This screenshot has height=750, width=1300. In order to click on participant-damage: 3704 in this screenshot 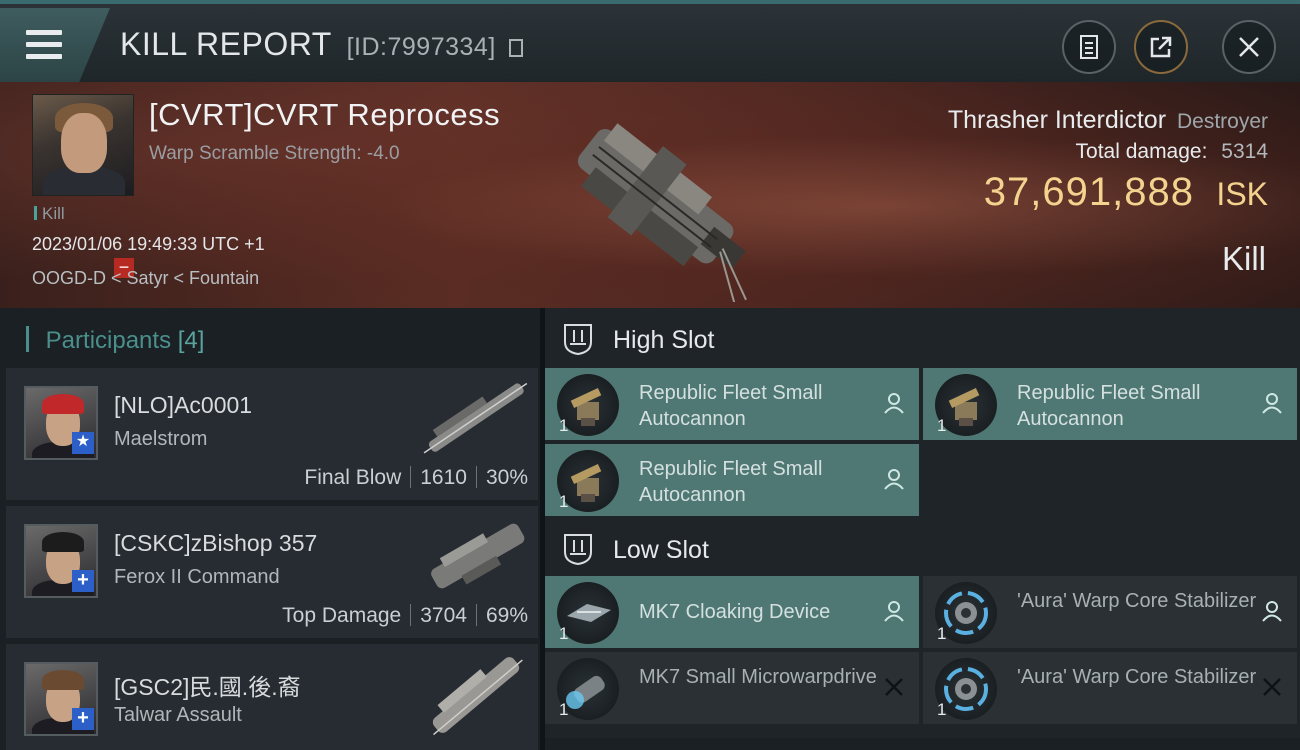, I will do `click(443, 615)`.